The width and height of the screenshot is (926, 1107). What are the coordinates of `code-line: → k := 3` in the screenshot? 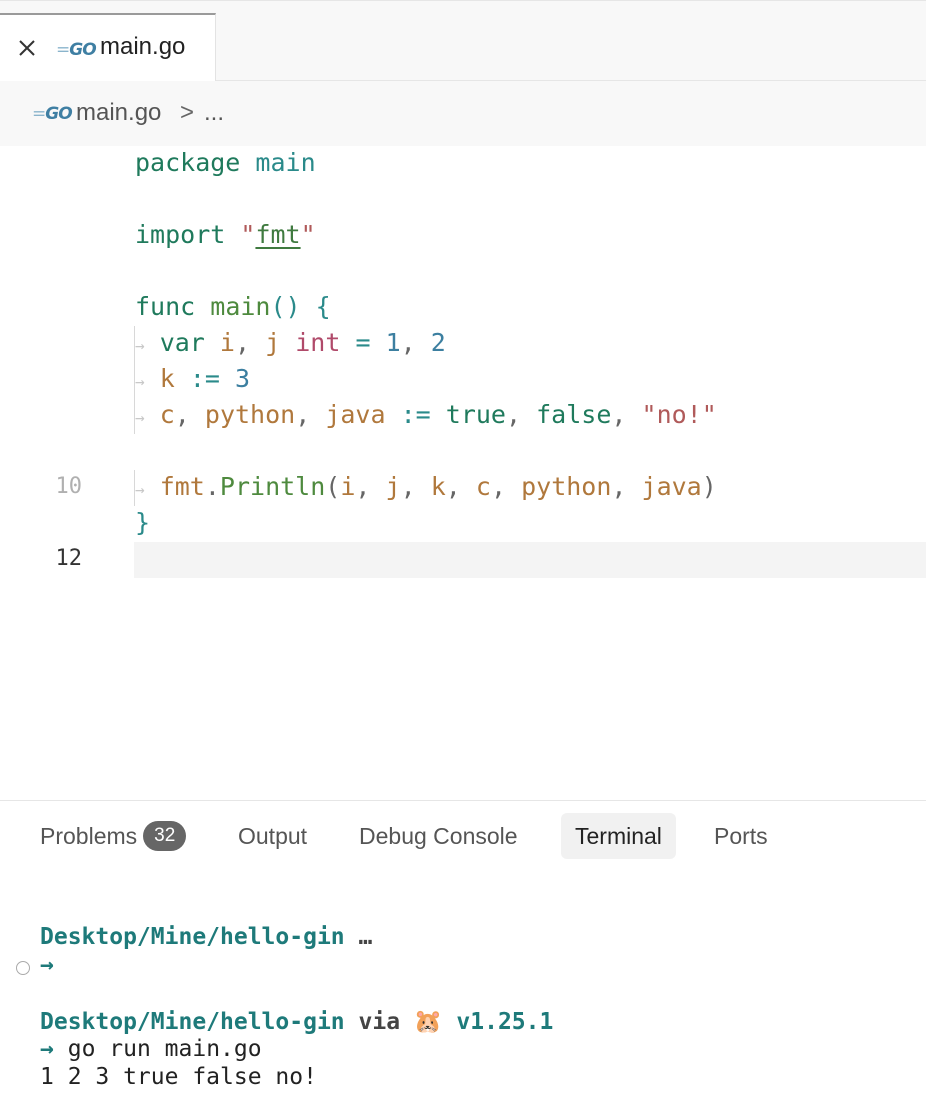 It's located at (193, 378).